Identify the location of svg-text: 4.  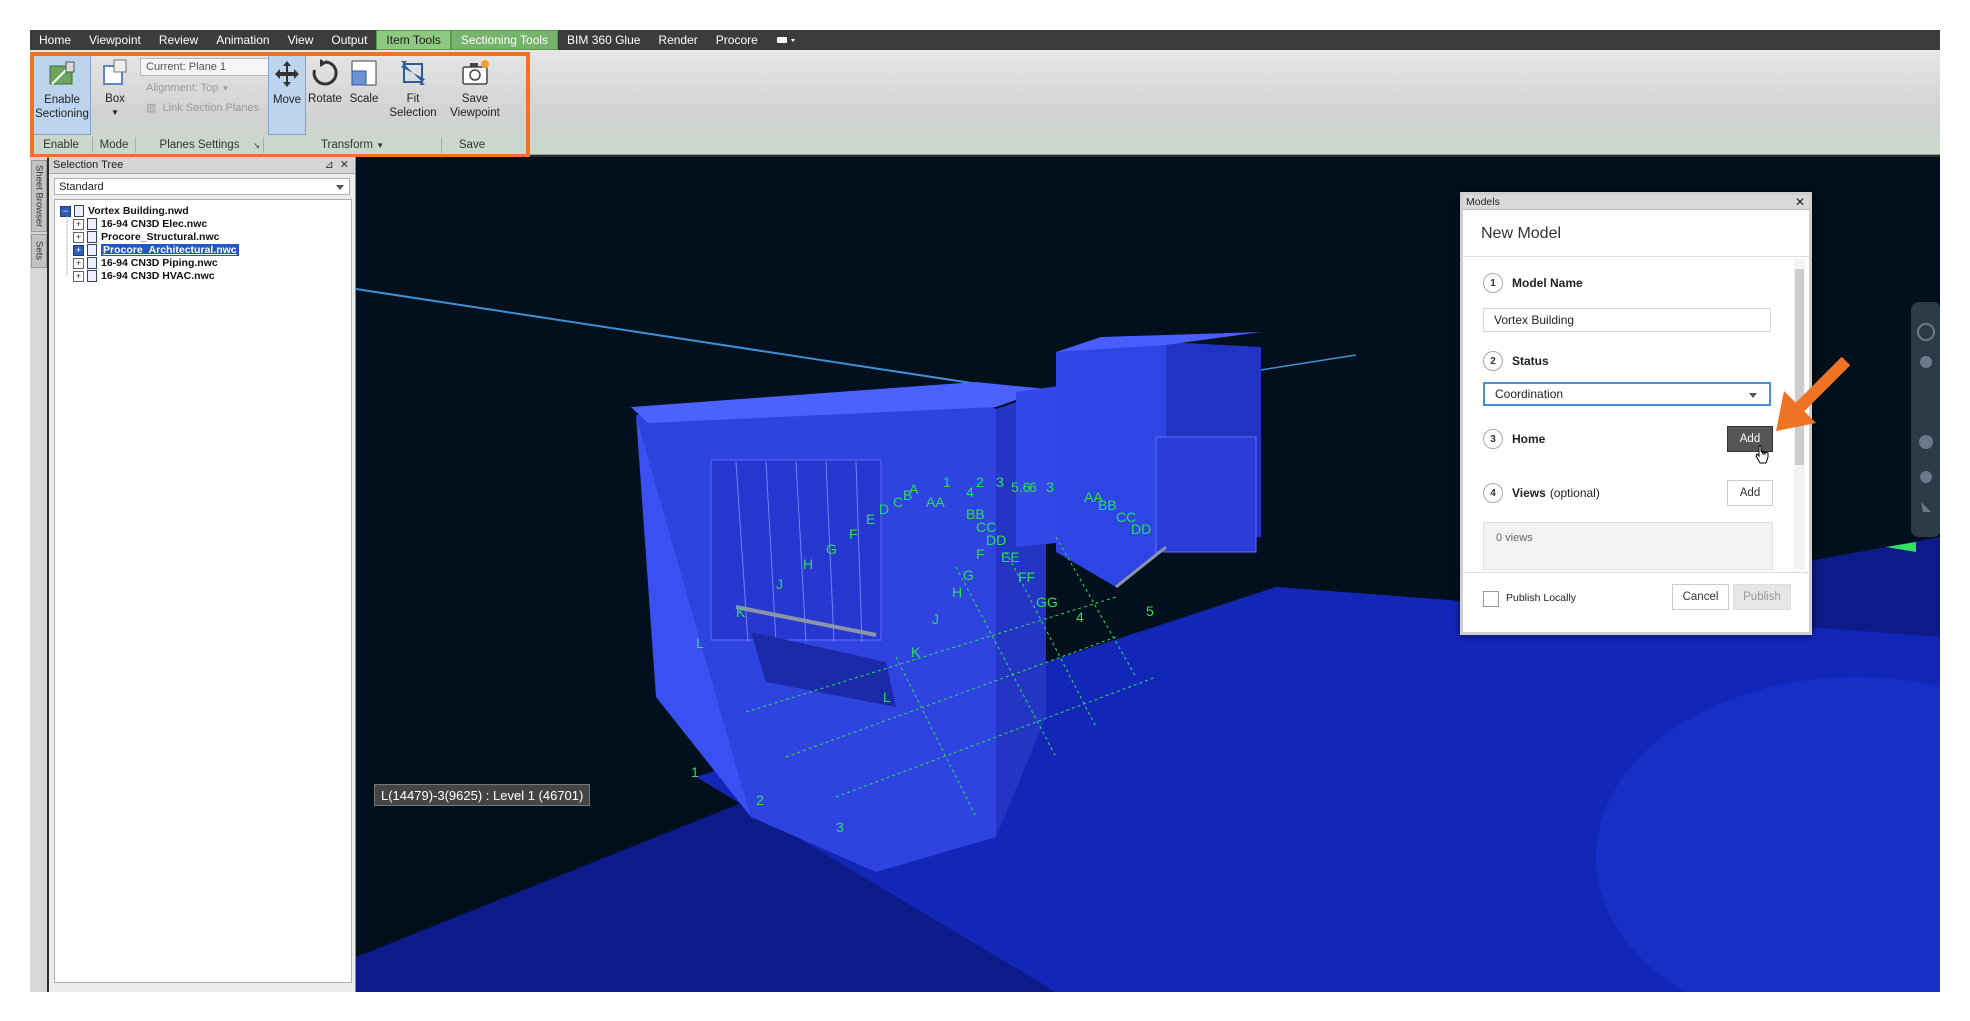
(970, 492).